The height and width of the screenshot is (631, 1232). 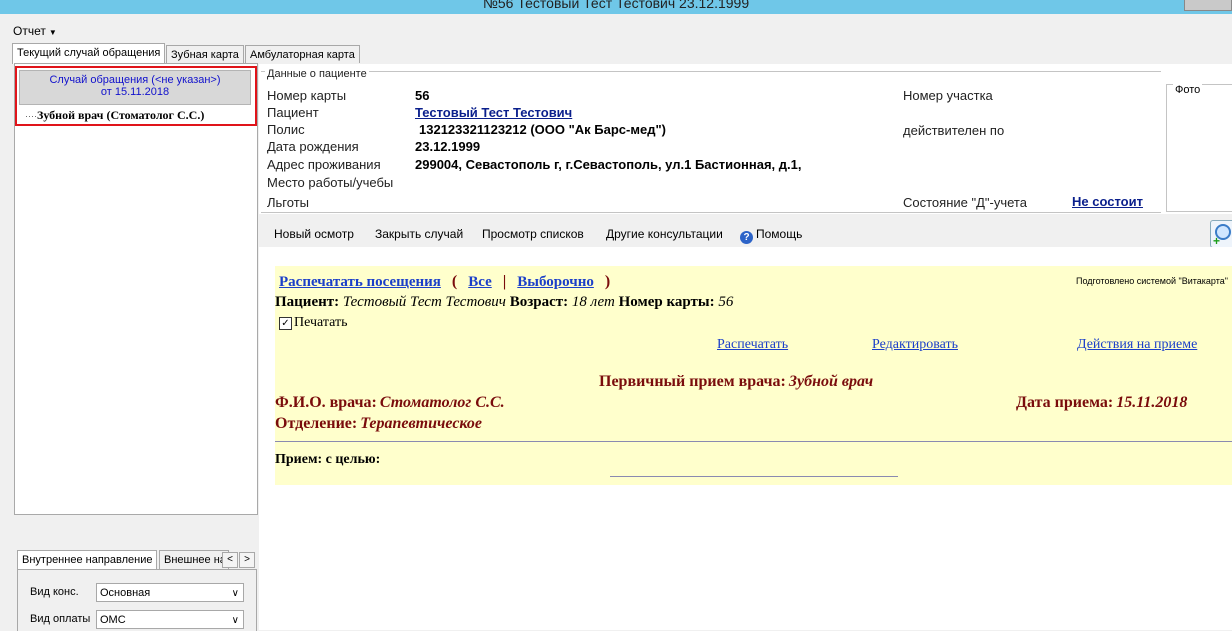 What do you see at coordinates (1188, 90) in the screenshot?
I see `photo-label: Фото` at bounding box center [1188, 90].